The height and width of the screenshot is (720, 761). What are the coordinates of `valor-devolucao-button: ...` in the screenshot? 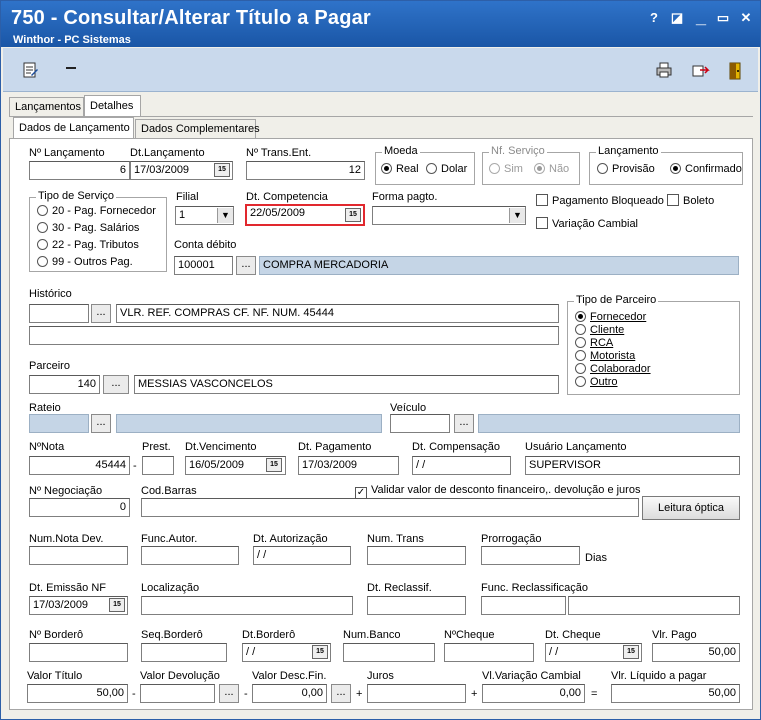 It's located at (229, 693).